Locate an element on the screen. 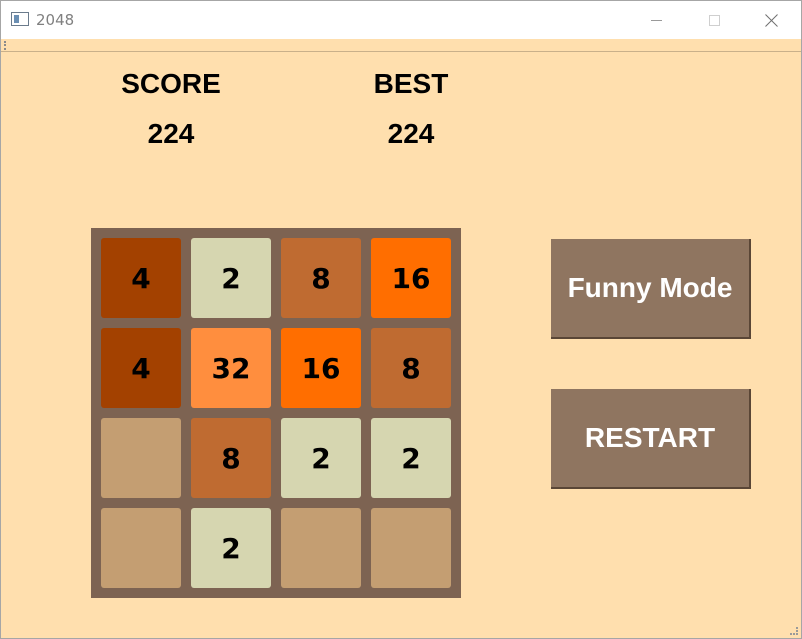 Image resolution: width=802 pixels, height=639 pixels. resize-grip-icon is located at coordinates (794, 631).